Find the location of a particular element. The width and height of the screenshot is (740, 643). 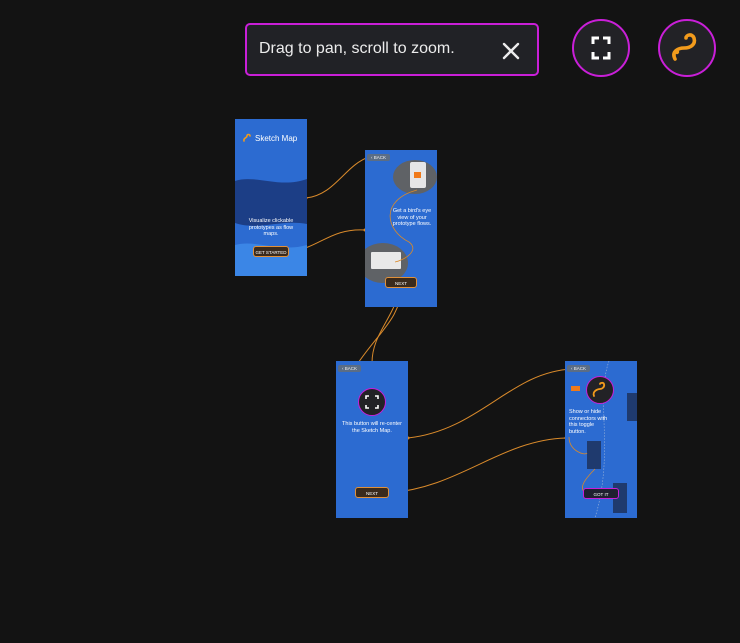

toggle-preview-icon is located at coordinates (600, 390).